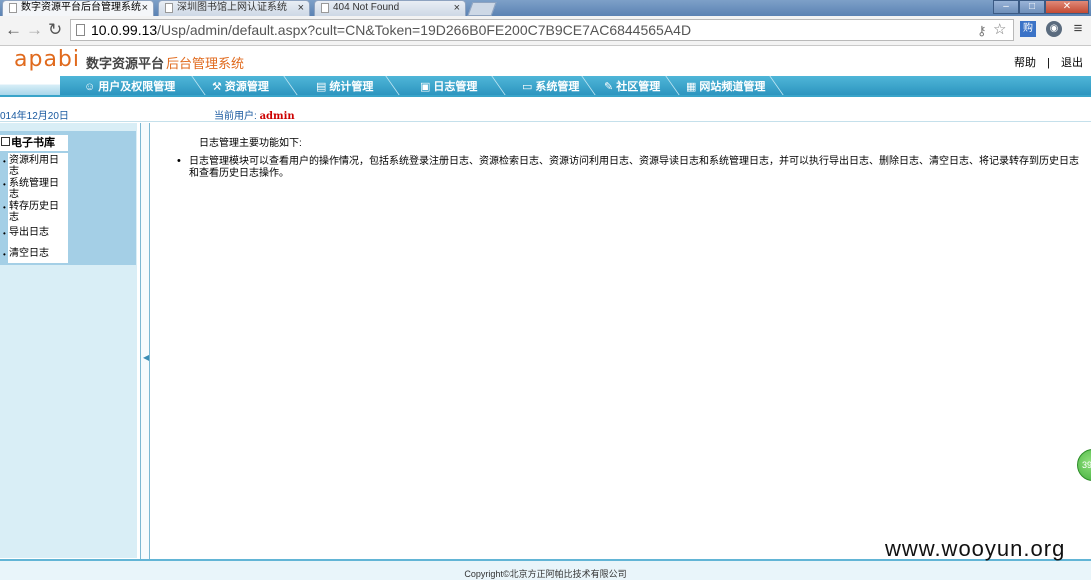  Describe the element at coordinates (1078, 29) in the screenshot. I see `menu-icon: ≡` at that location.